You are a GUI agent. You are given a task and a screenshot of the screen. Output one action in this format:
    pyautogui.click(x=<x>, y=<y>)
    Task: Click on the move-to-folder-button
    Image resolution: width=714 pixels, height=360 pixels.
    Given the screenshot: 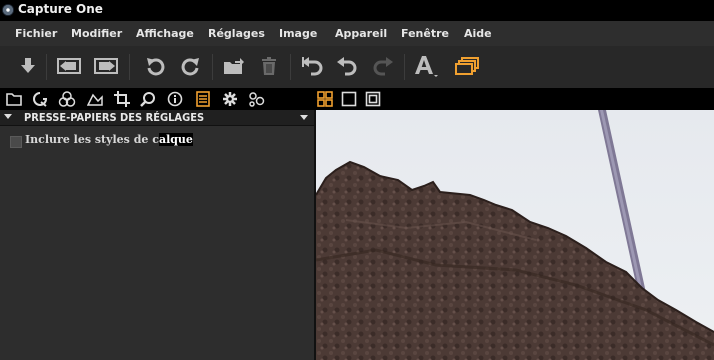 What is the action you would take?
    pyautogui.click(x=234, y=66)
    